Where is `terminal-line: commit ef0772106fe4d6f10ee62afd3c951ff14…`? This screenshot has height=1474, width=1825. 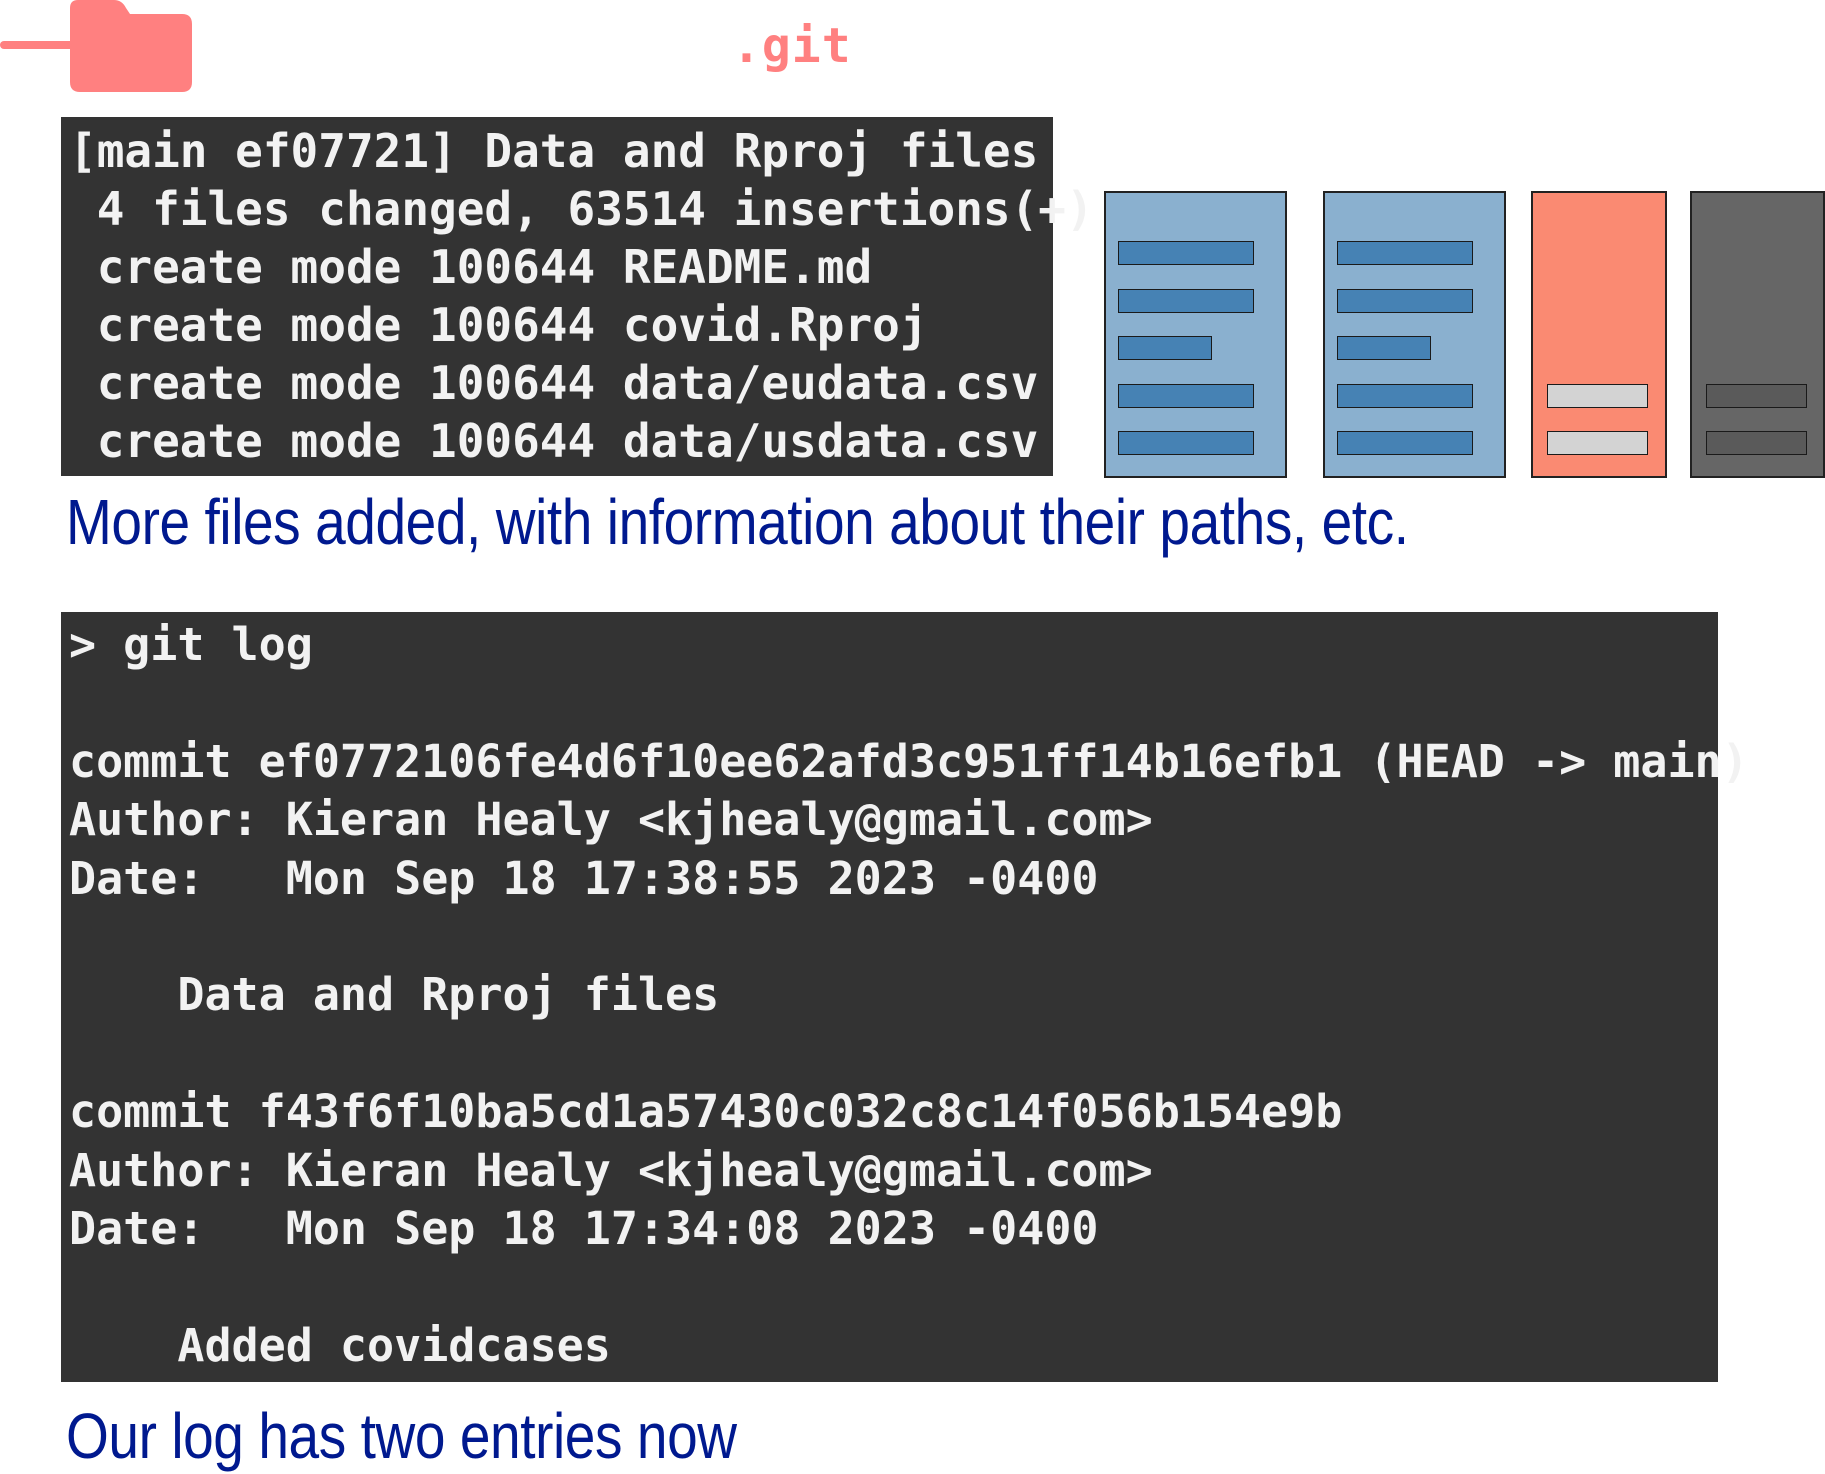
terminal-line: commit ef0772106fe4d6f10ee62afd3c951ff14… is located at coordinates (909, 761).